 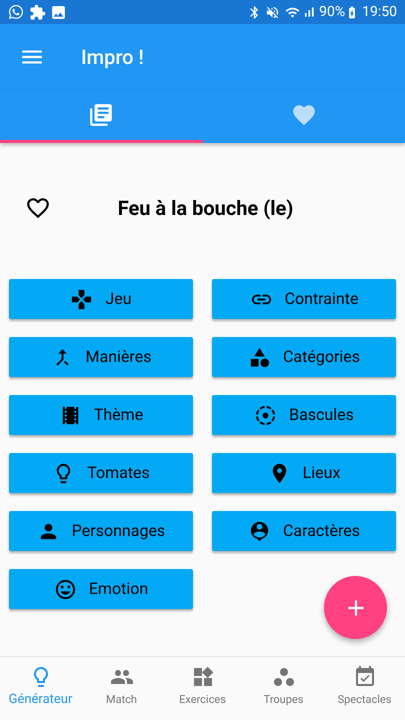 I want to click on generator-button: Bascules, so click(x=304, y=415).